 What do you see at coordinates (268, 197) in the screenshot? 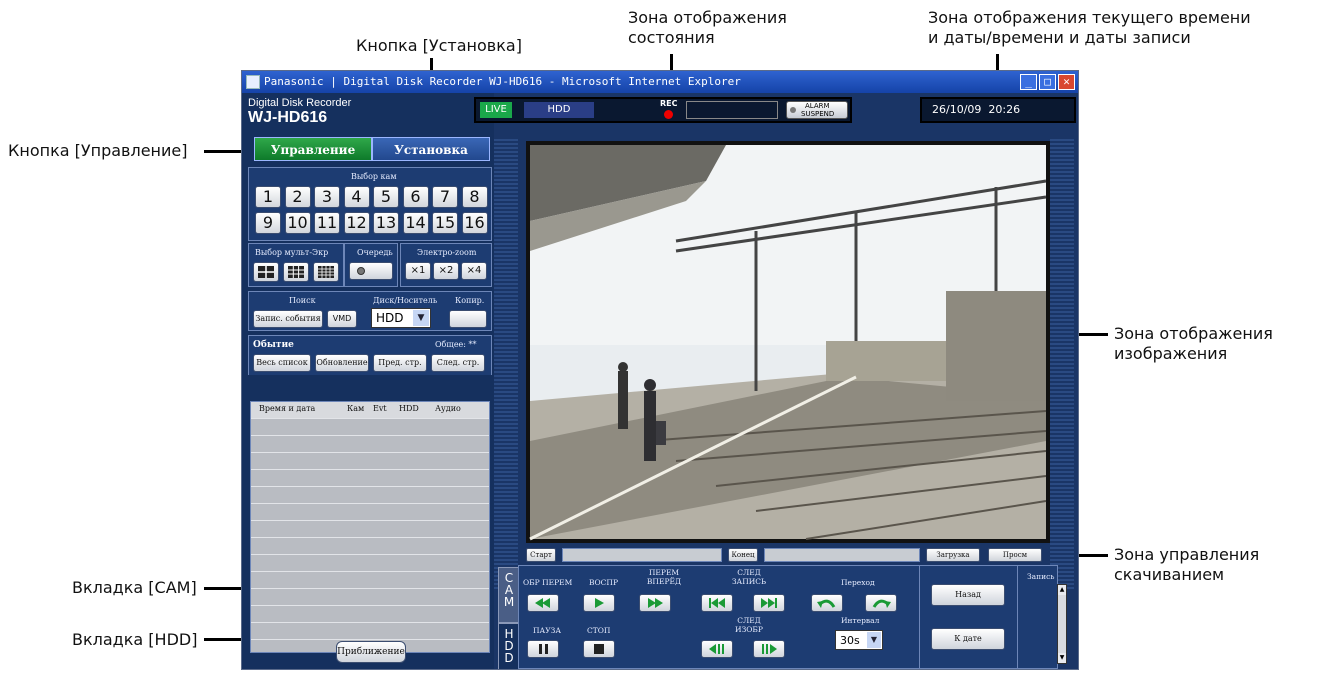
I see `camera-button: 1` at bounding box center [268, 197].